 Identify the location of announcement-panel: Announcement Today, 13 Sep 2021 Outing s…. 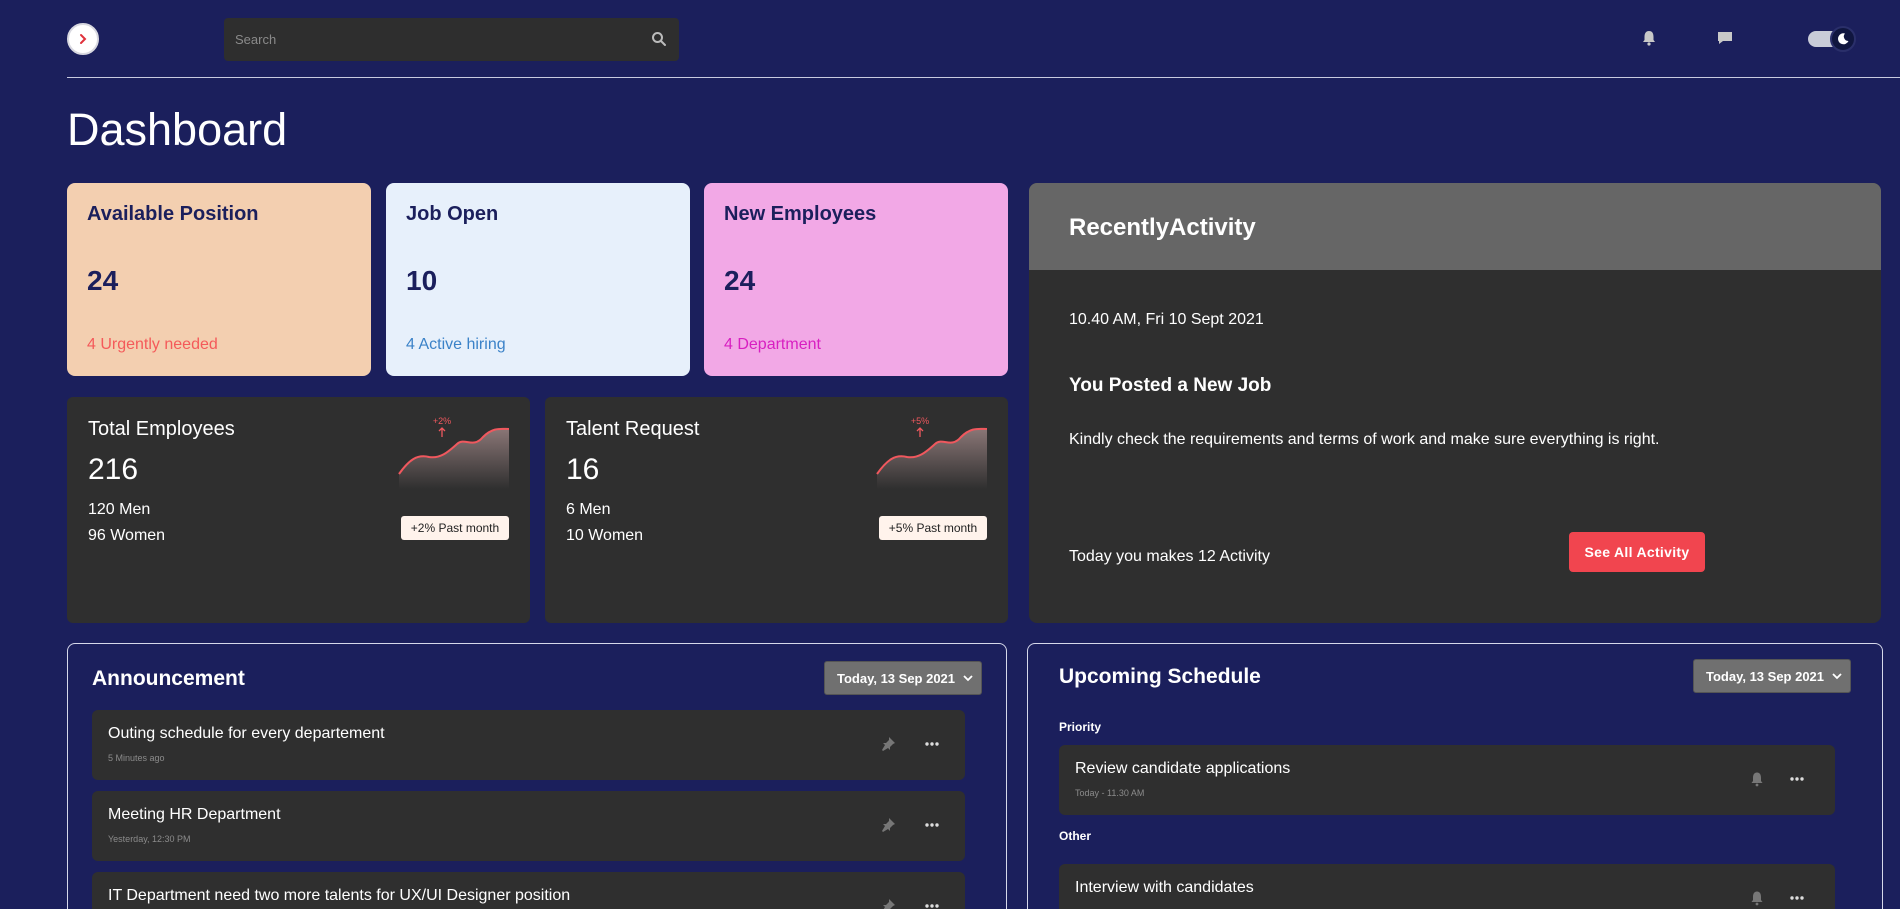
(537, 776).